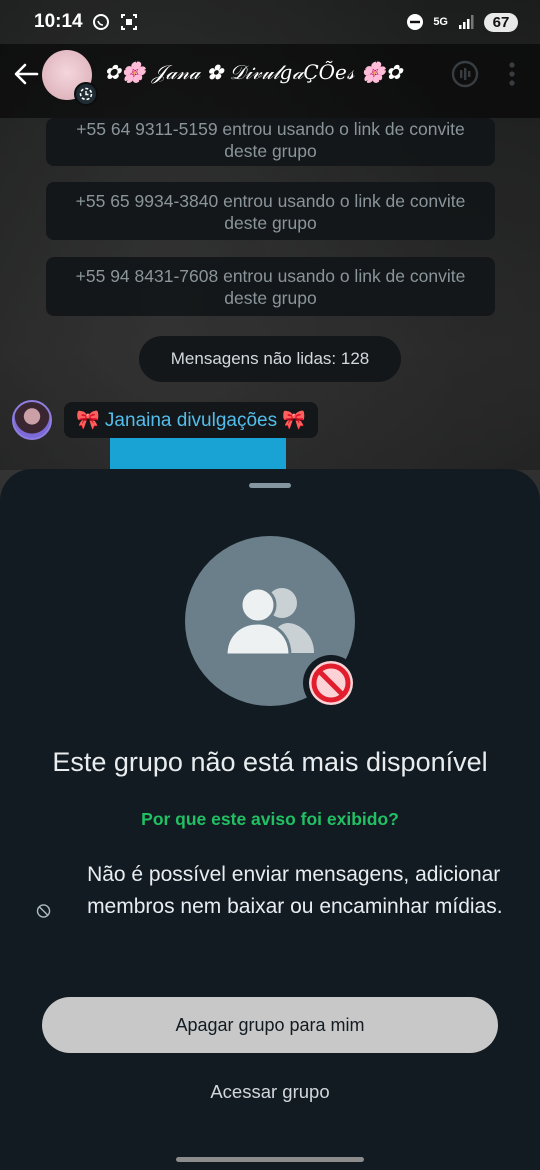 The height and width of the screenshot is (1170, 540). What do you see at coordinates (43, 911) in the screenshot?
I see `block-icon` at bounding box center [43, 911].